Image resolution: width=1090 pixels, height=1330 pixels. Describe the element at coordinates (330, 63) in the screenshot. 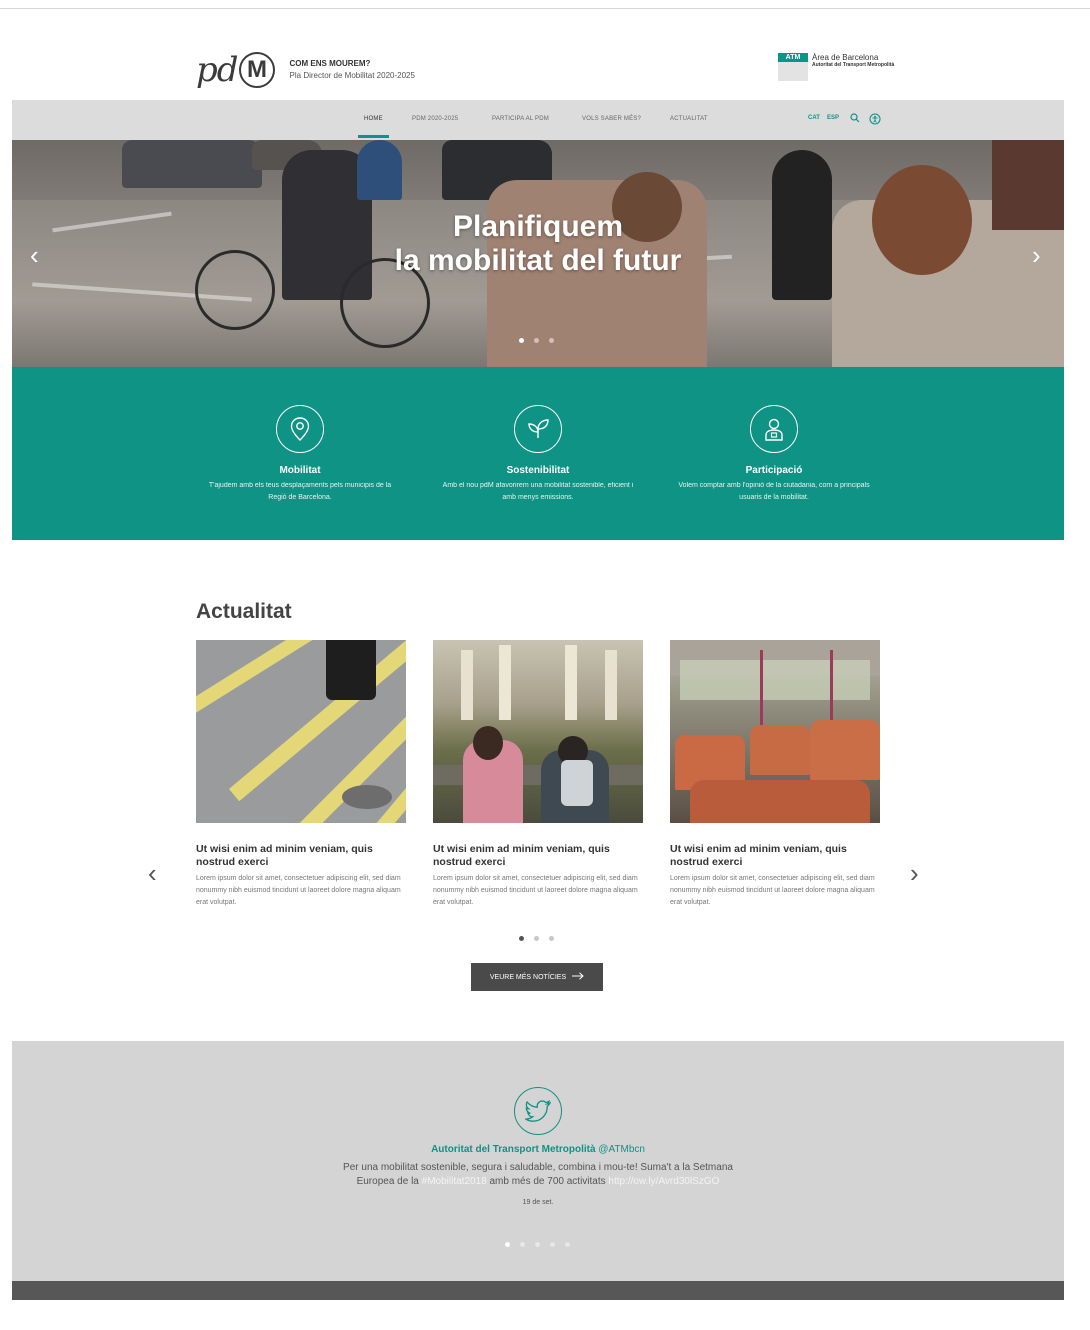

I see `brand-tagline: COM ENS MOUREM?` at that location.